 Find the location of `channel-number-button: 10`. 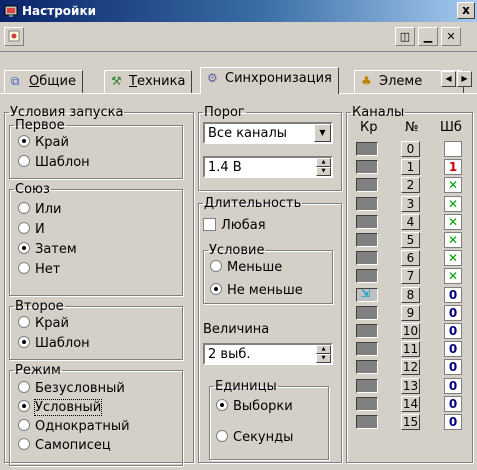

channel-number-button: 10 is located at coordinates (410, 331).